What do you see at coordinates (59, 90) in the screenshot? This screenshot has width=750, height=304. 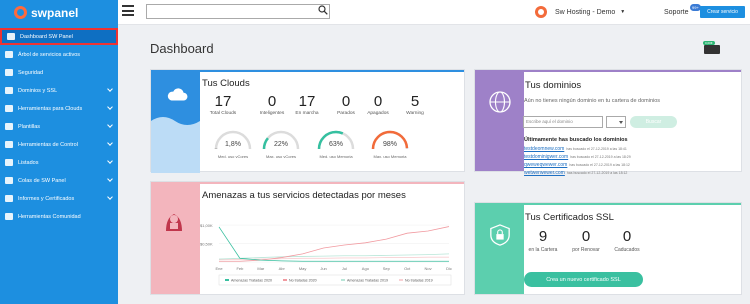 I see `sidebar-item-3: Dominios y SSL` at bounding box center [59, 90].